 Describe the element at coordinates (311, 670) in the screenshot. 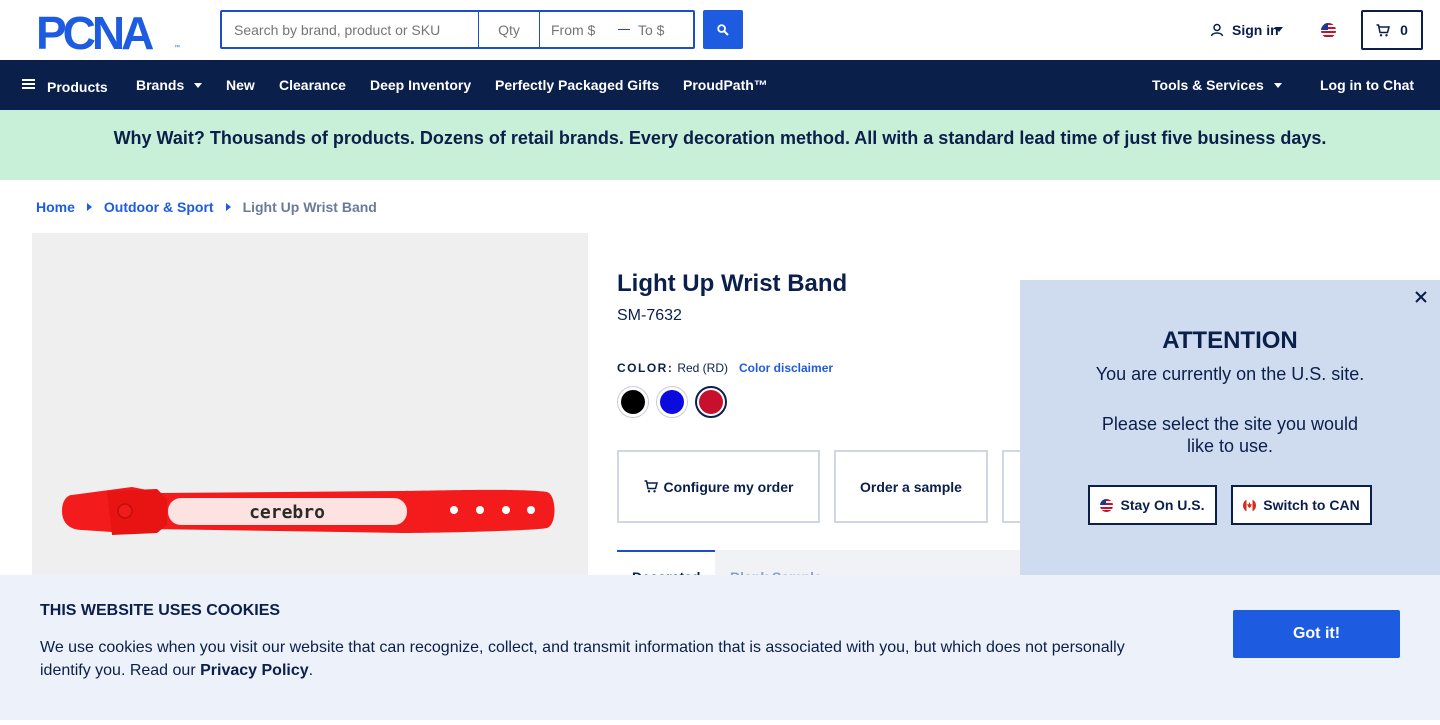

I see `cookie-period: .` at that location.